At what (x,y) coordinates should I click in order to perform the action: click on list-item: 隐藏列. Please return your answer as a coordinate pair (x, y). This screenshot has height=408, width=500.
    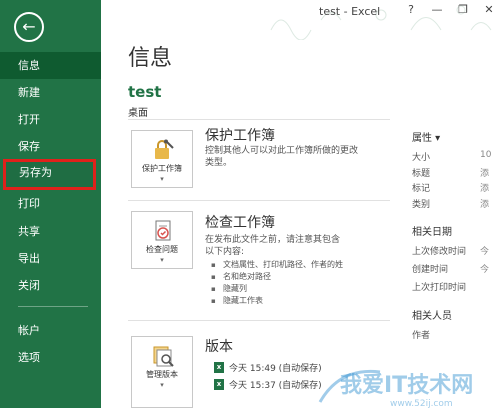
    Looking at the image, I should click on (277, 289).